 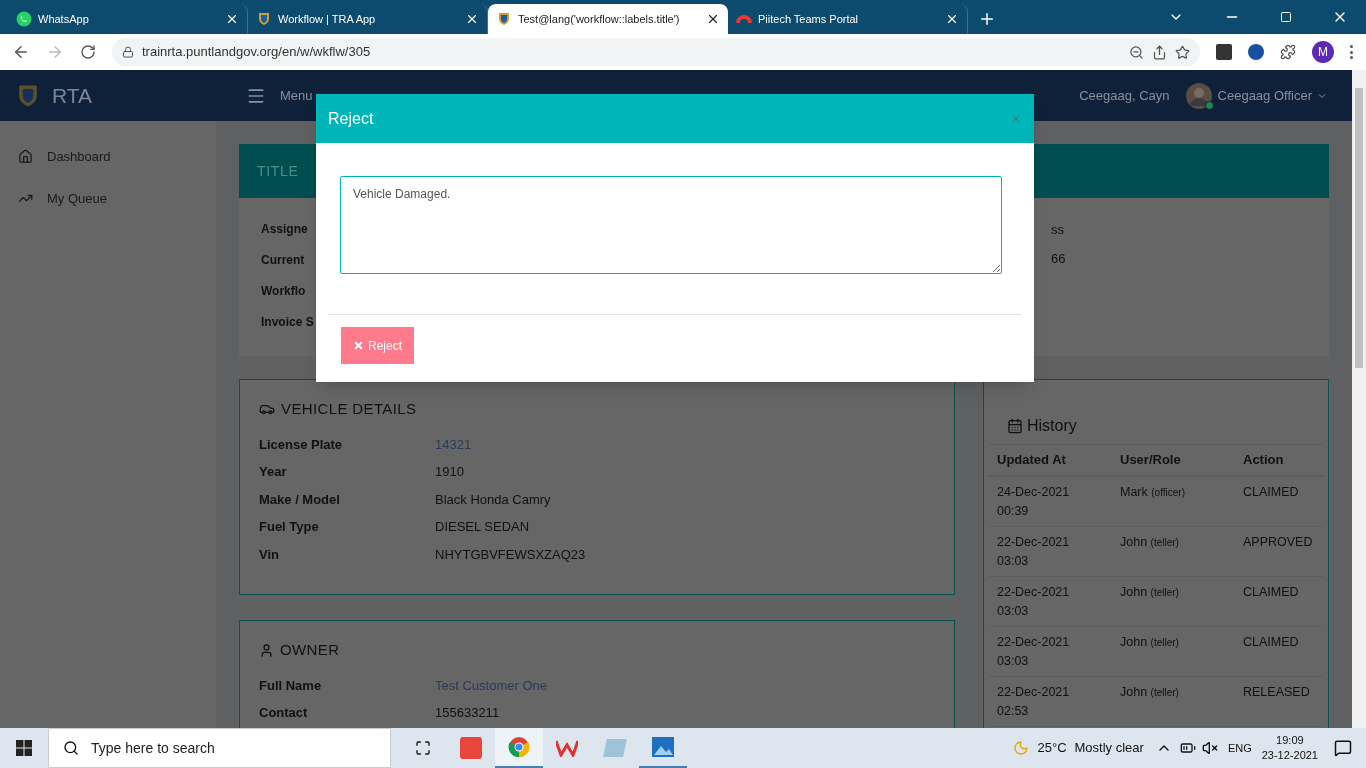 I want to click on dialog-title: Reject, so click(x=351, y=118).